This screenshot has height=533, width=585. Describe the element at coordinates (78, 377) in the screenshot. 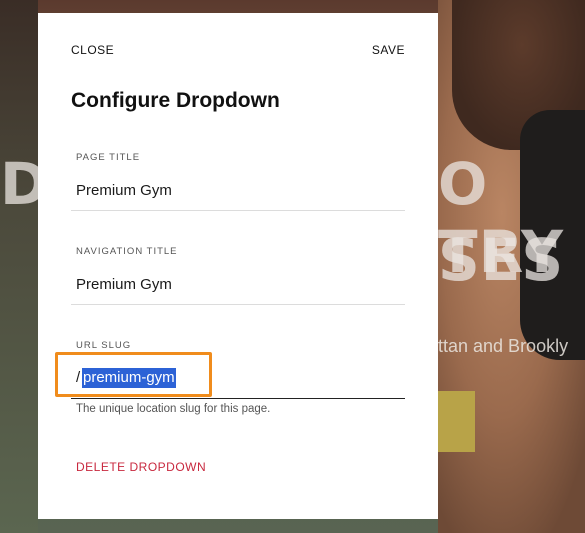

I see `url-slug-prefix: /` at that location.